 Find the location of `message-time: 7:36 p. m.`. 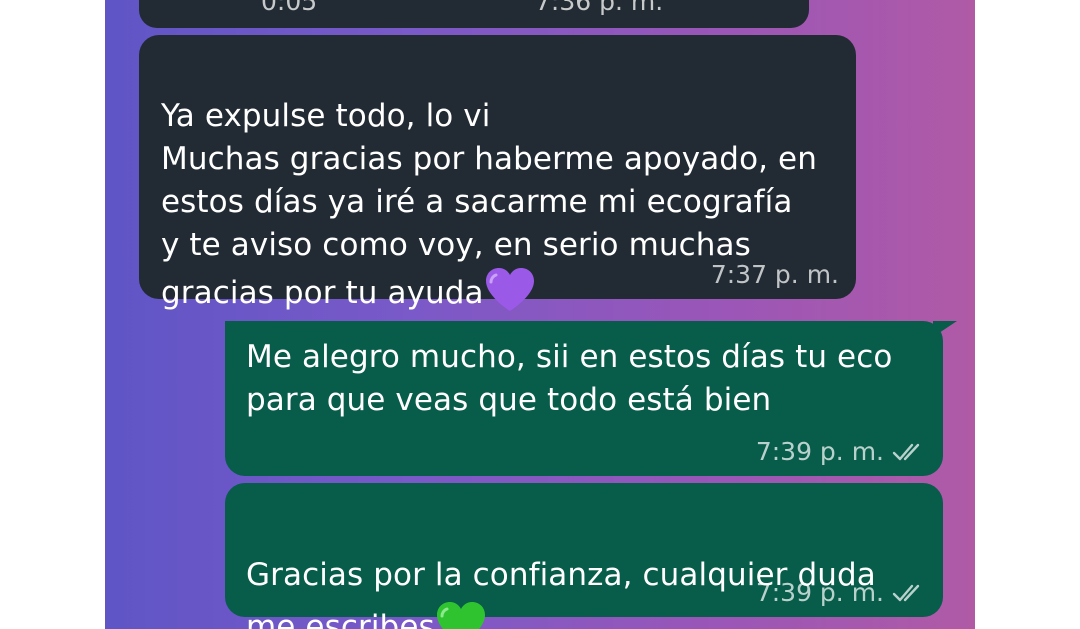

message-time: 7:36 p. m. is located at coordinates (599, 8).